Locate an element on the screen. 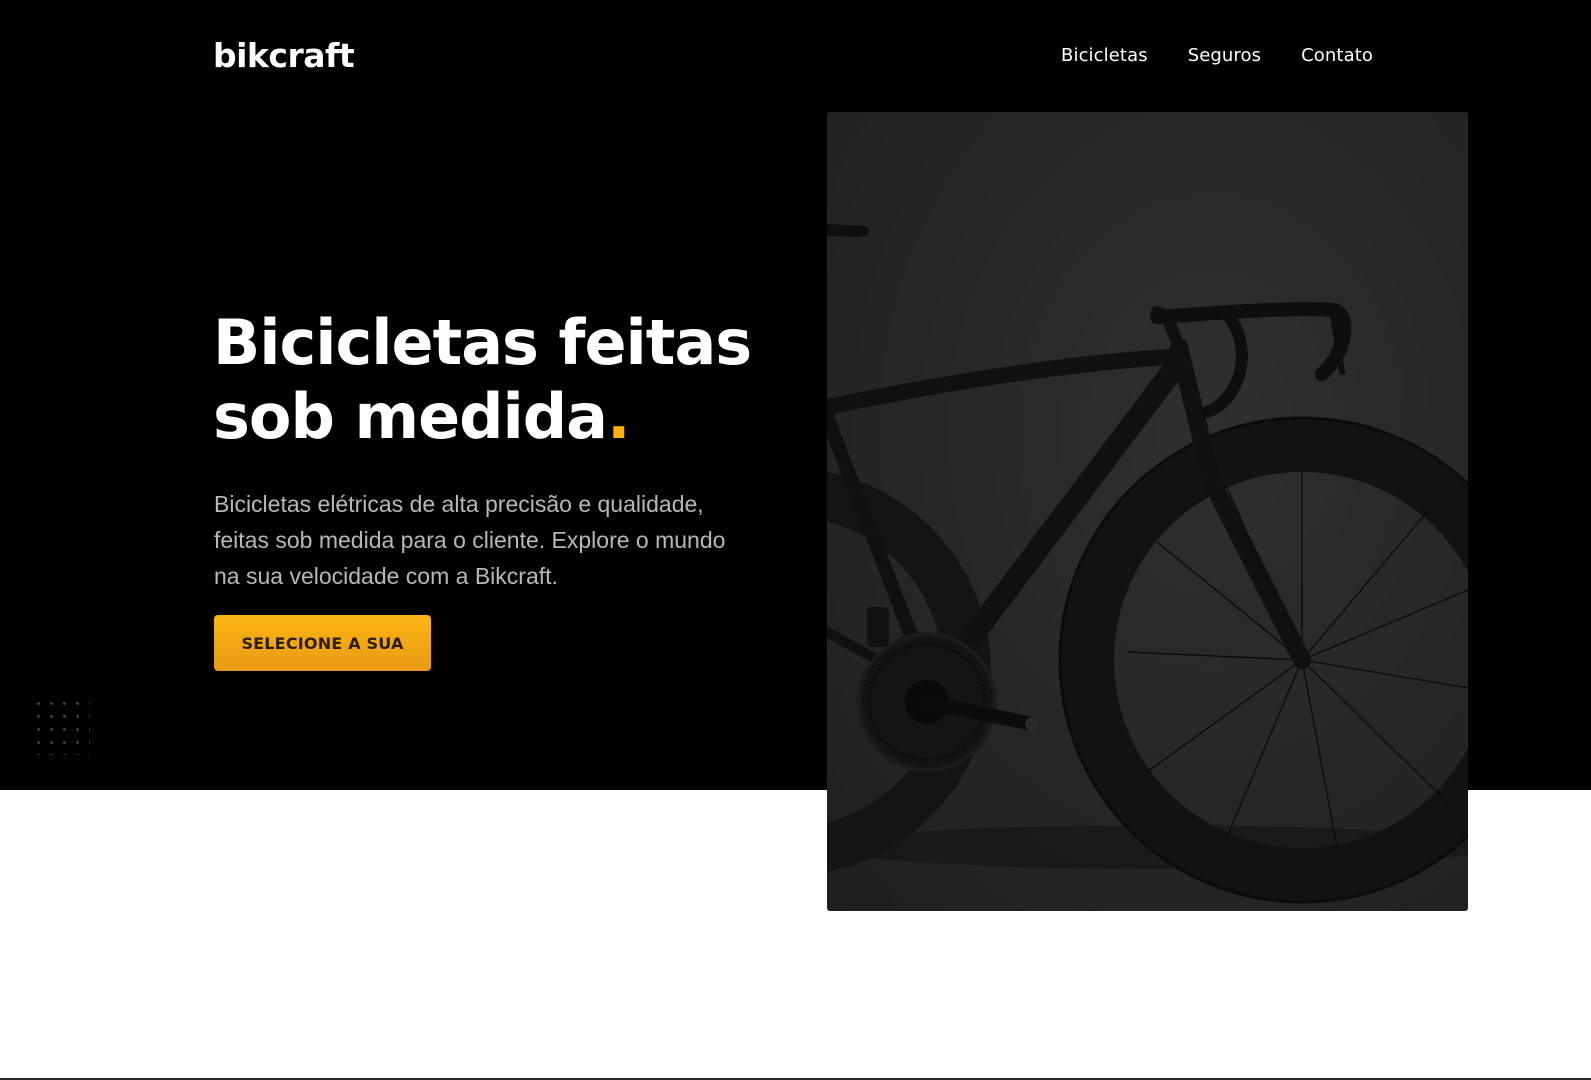 The width and height of the screenshot is (1591, 1080). main-nav: Bicicletas Seguros Contato is located at coordinates (1217, 55).